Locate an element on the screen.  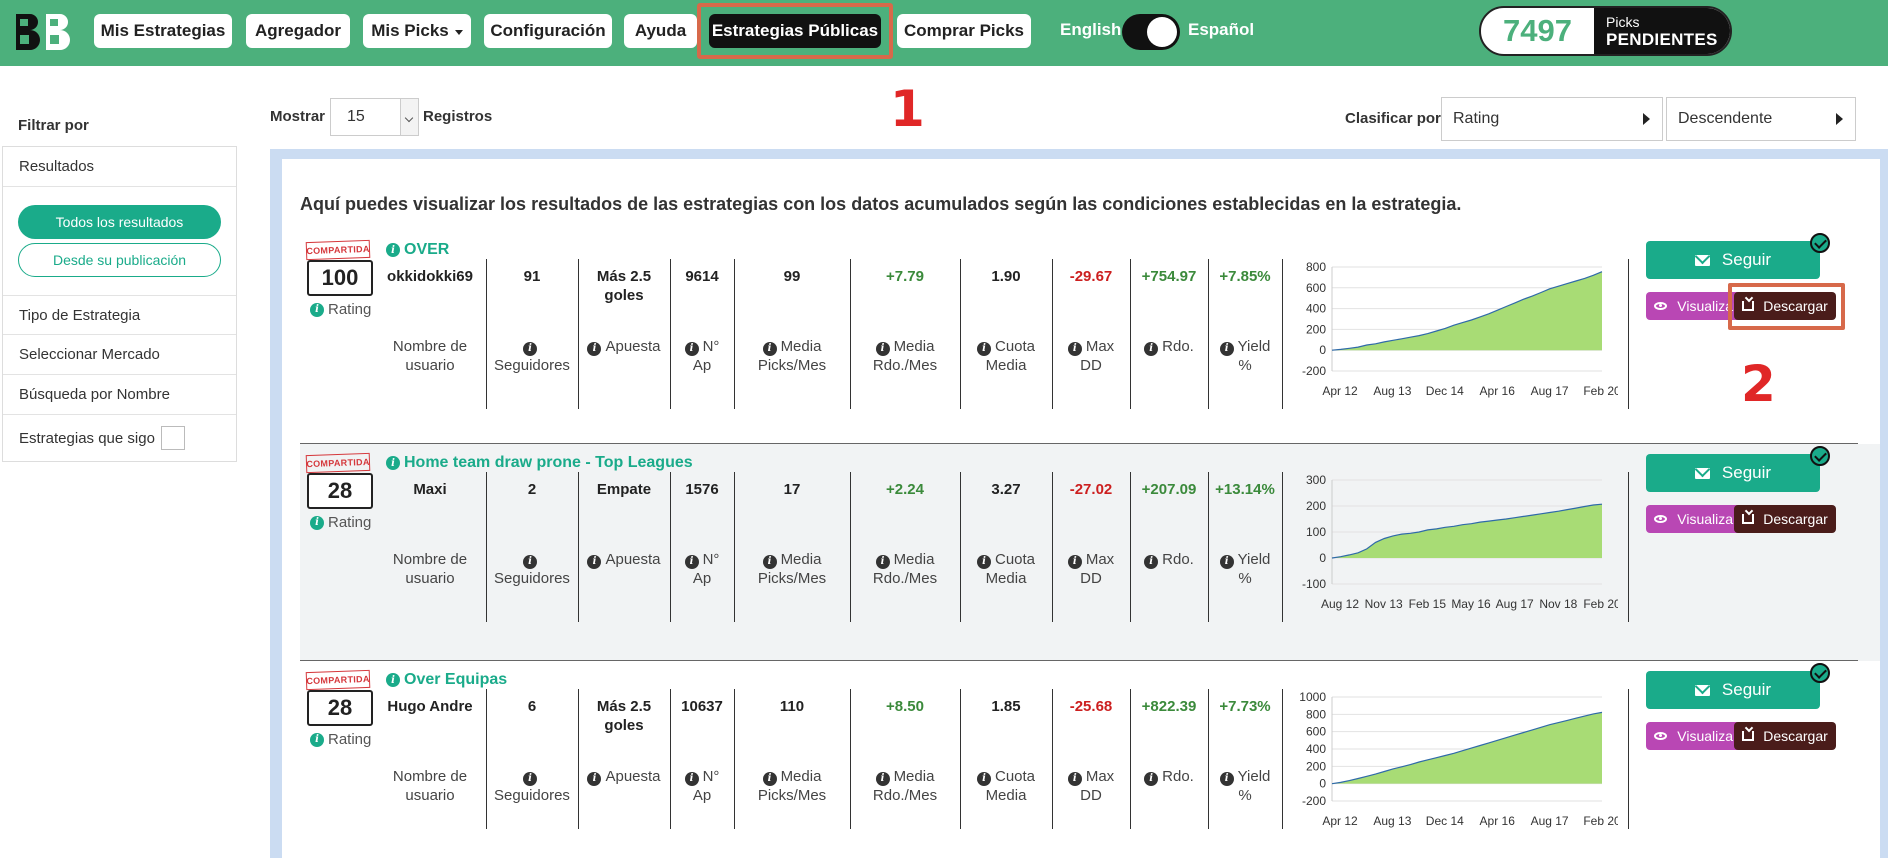
sort-field-select: Rating is located at coordinates (1552, 119).